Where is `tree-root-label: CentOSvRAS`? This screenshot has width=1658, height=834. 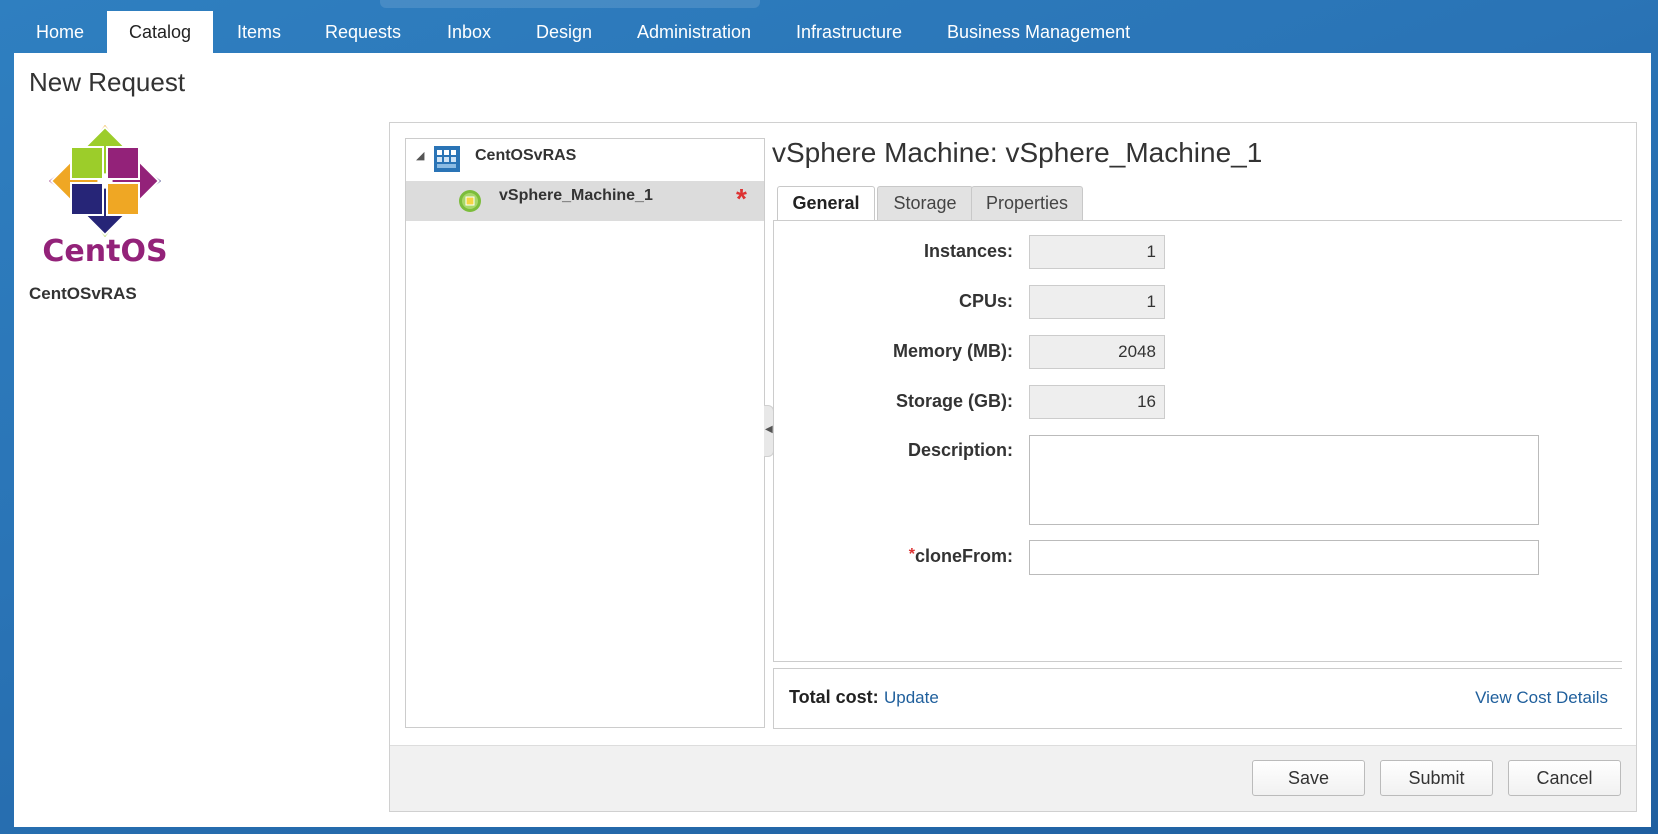 tree-root-label: CentOSvRAS is located at coordinates (526, 155).